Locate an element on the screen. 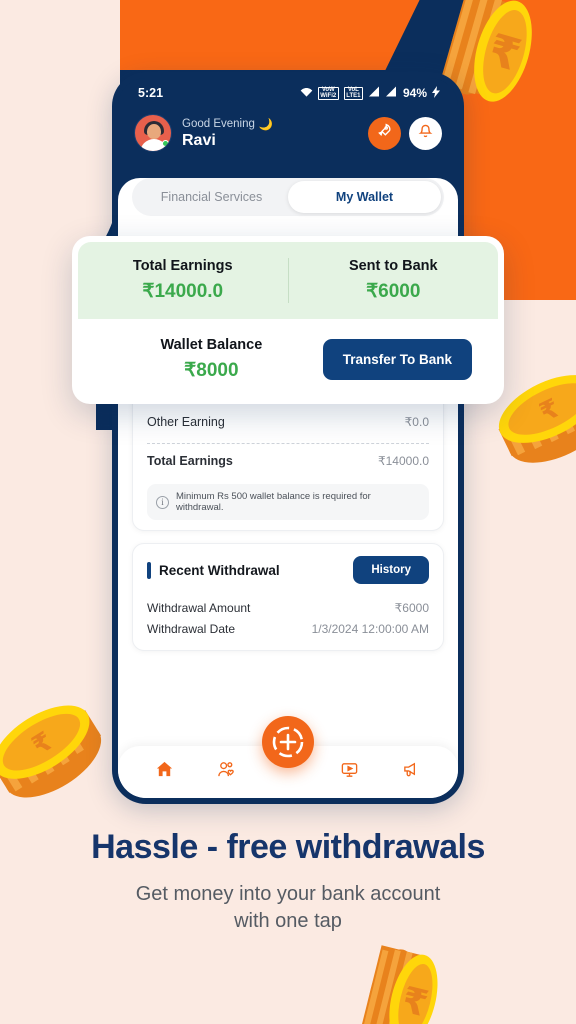 Image resolution: width=576 pixels, height=1024 pixels. sent-to-bank-label: Sent to Bank is located at coordinates (393, 266).